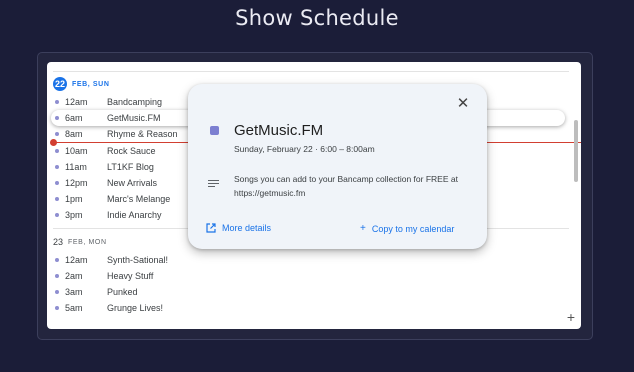 This screenshot has width=634, height=372. What do you see at coordinates (130, 276) in the screenshot?
I see `event-name: Heavy Stuff` at bounding box center [130, 276].